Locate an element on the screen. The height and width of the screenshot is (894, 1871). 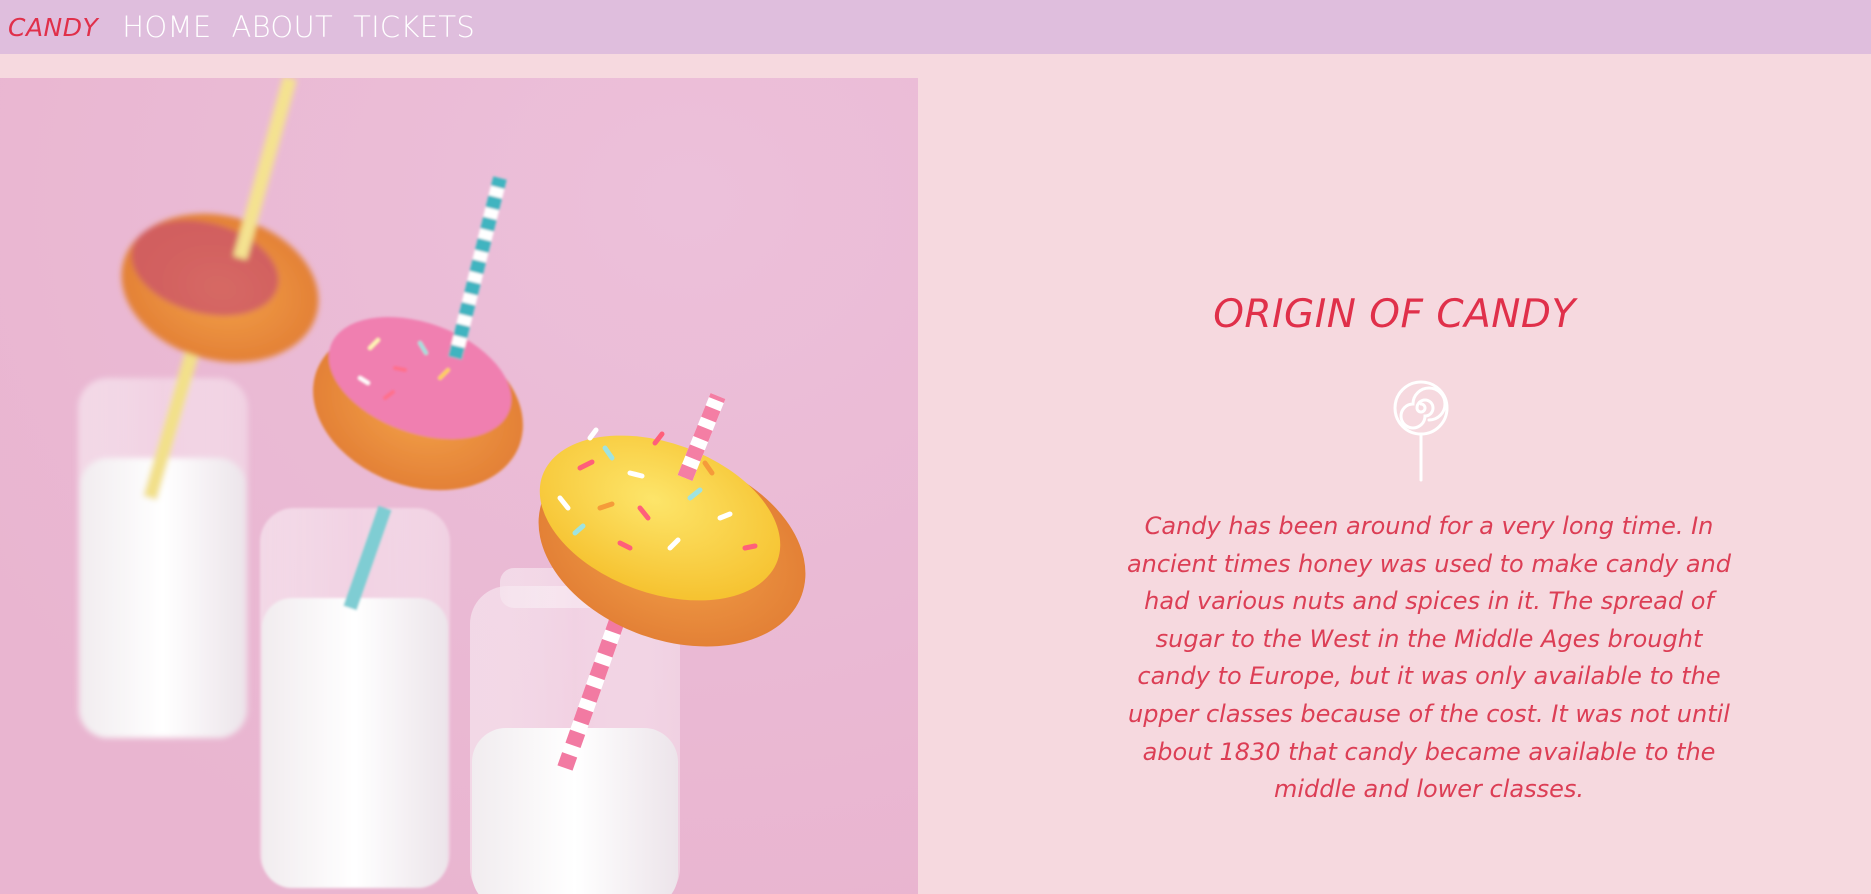
nav-link-about: ABOUT is located at coordinates (282, 27).